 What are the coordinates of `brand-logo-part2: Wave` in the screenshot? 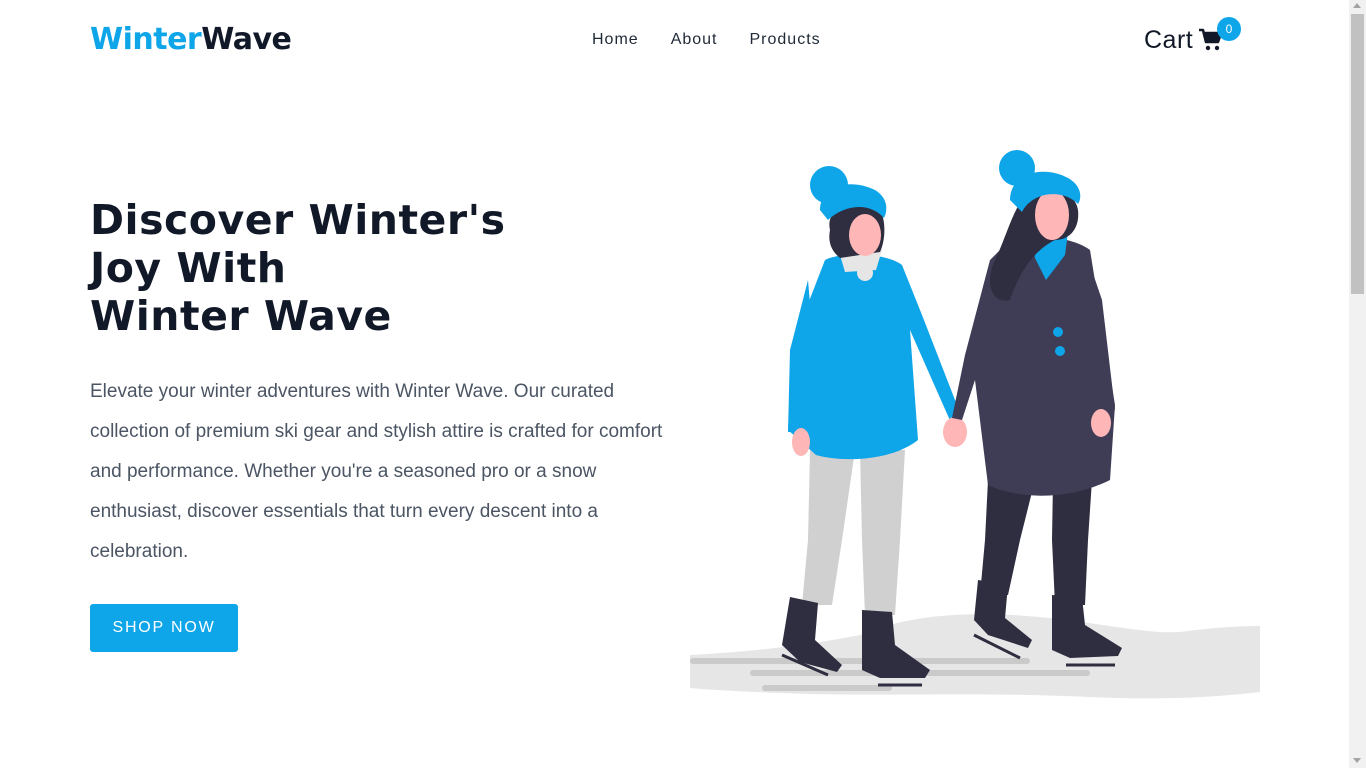 It's located at (246, 39).